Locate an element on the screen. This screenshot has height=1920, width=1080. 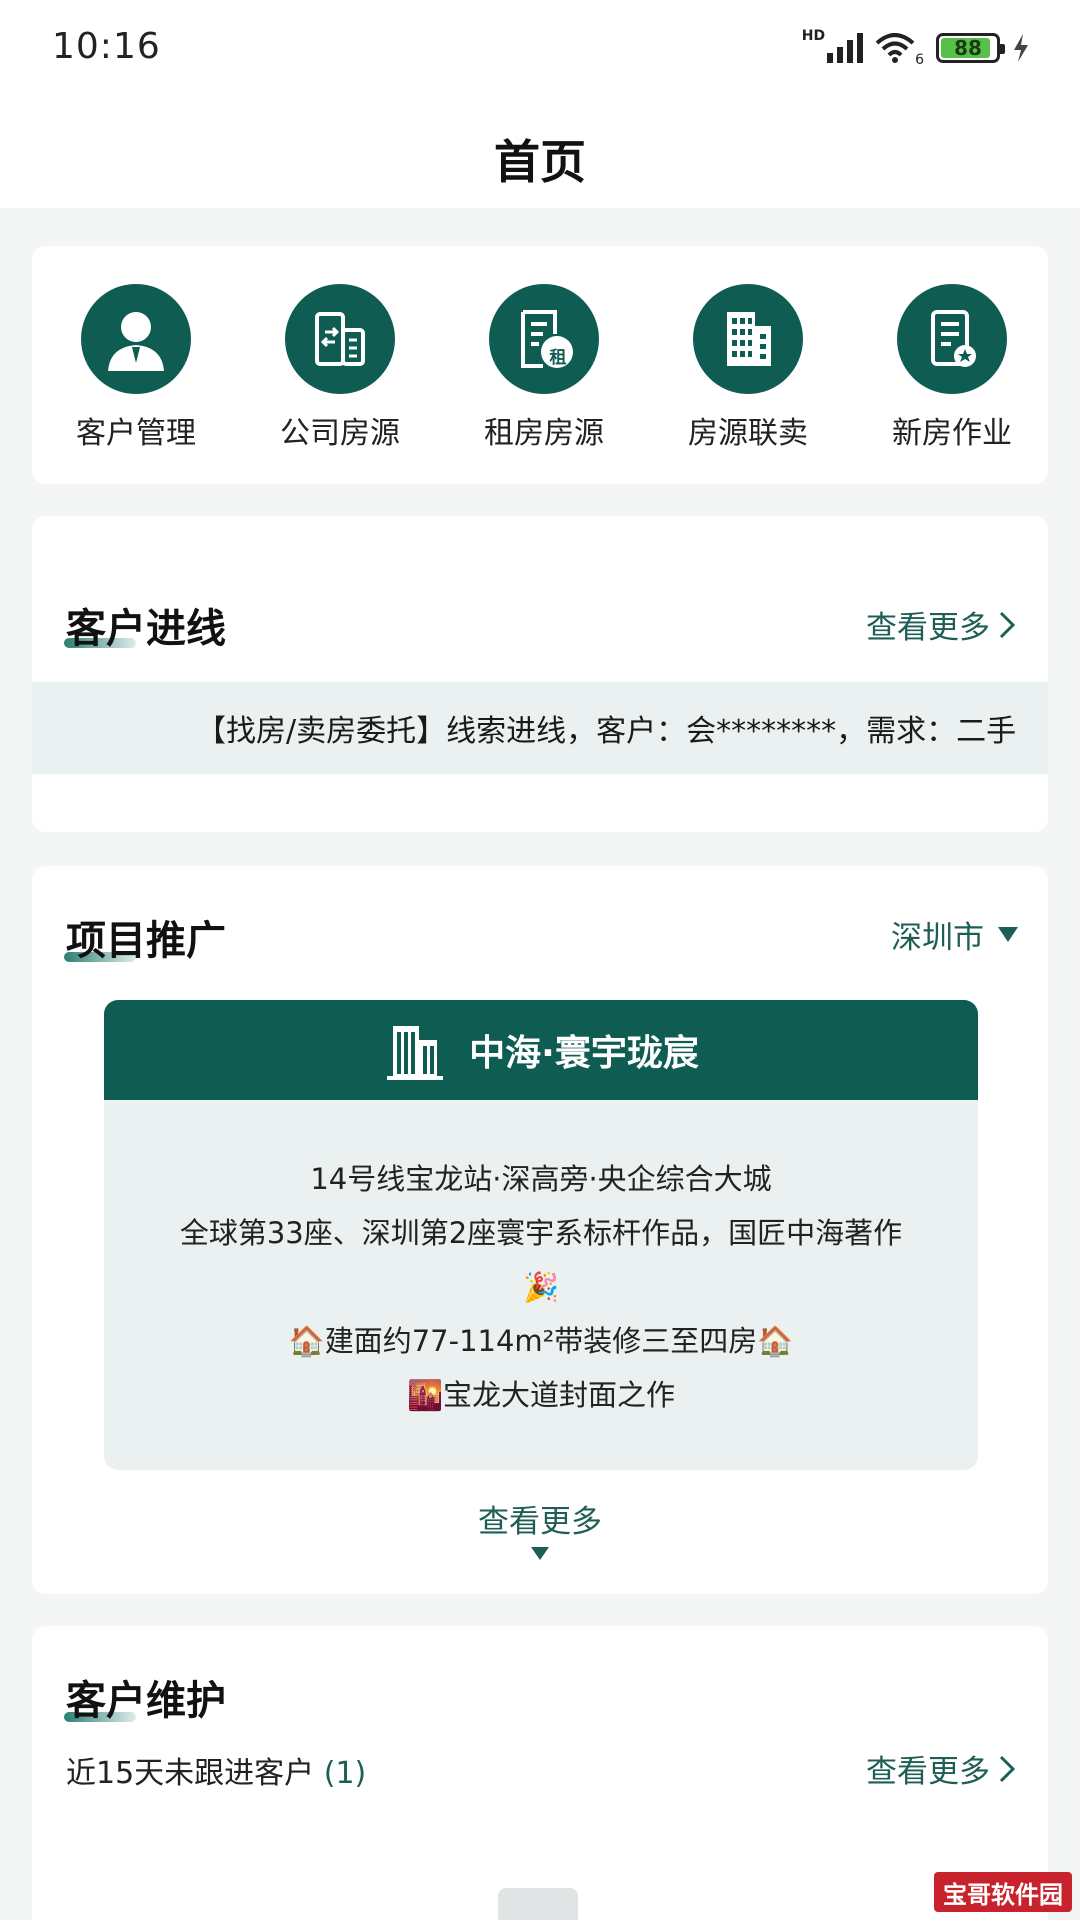
quick-action-label: 房源联卖 is located at coordinates (748, 433).